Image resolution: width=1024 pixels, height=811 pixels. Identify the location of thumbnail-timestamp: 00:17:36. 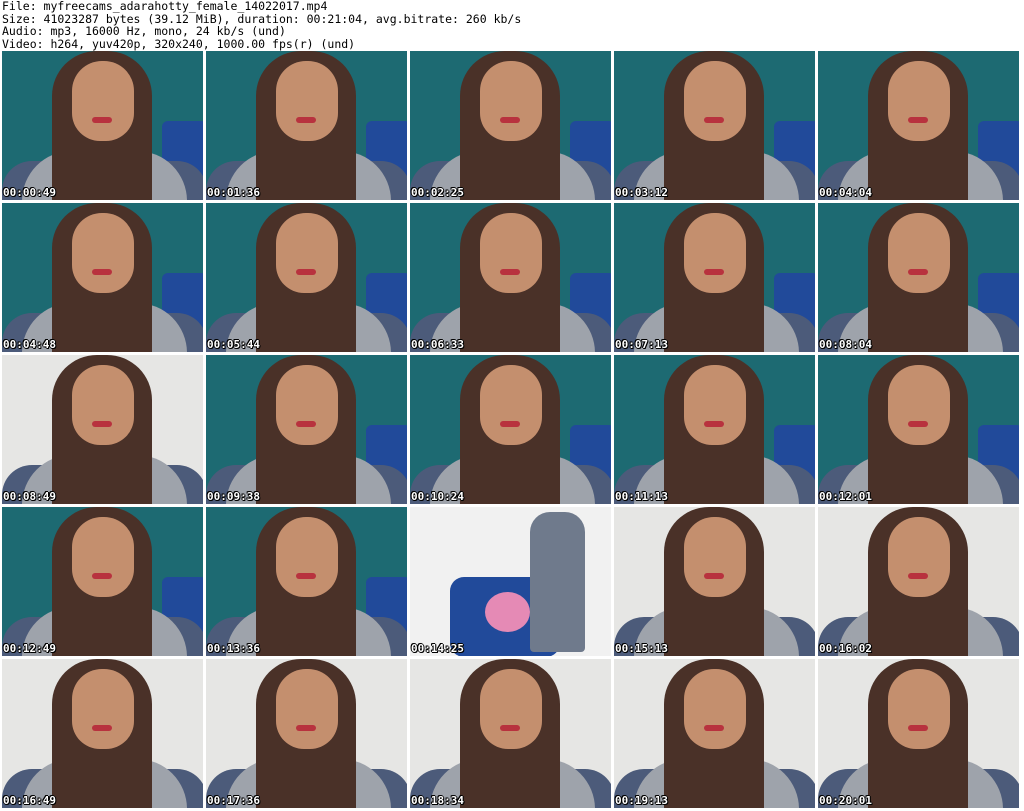
(233, 800).